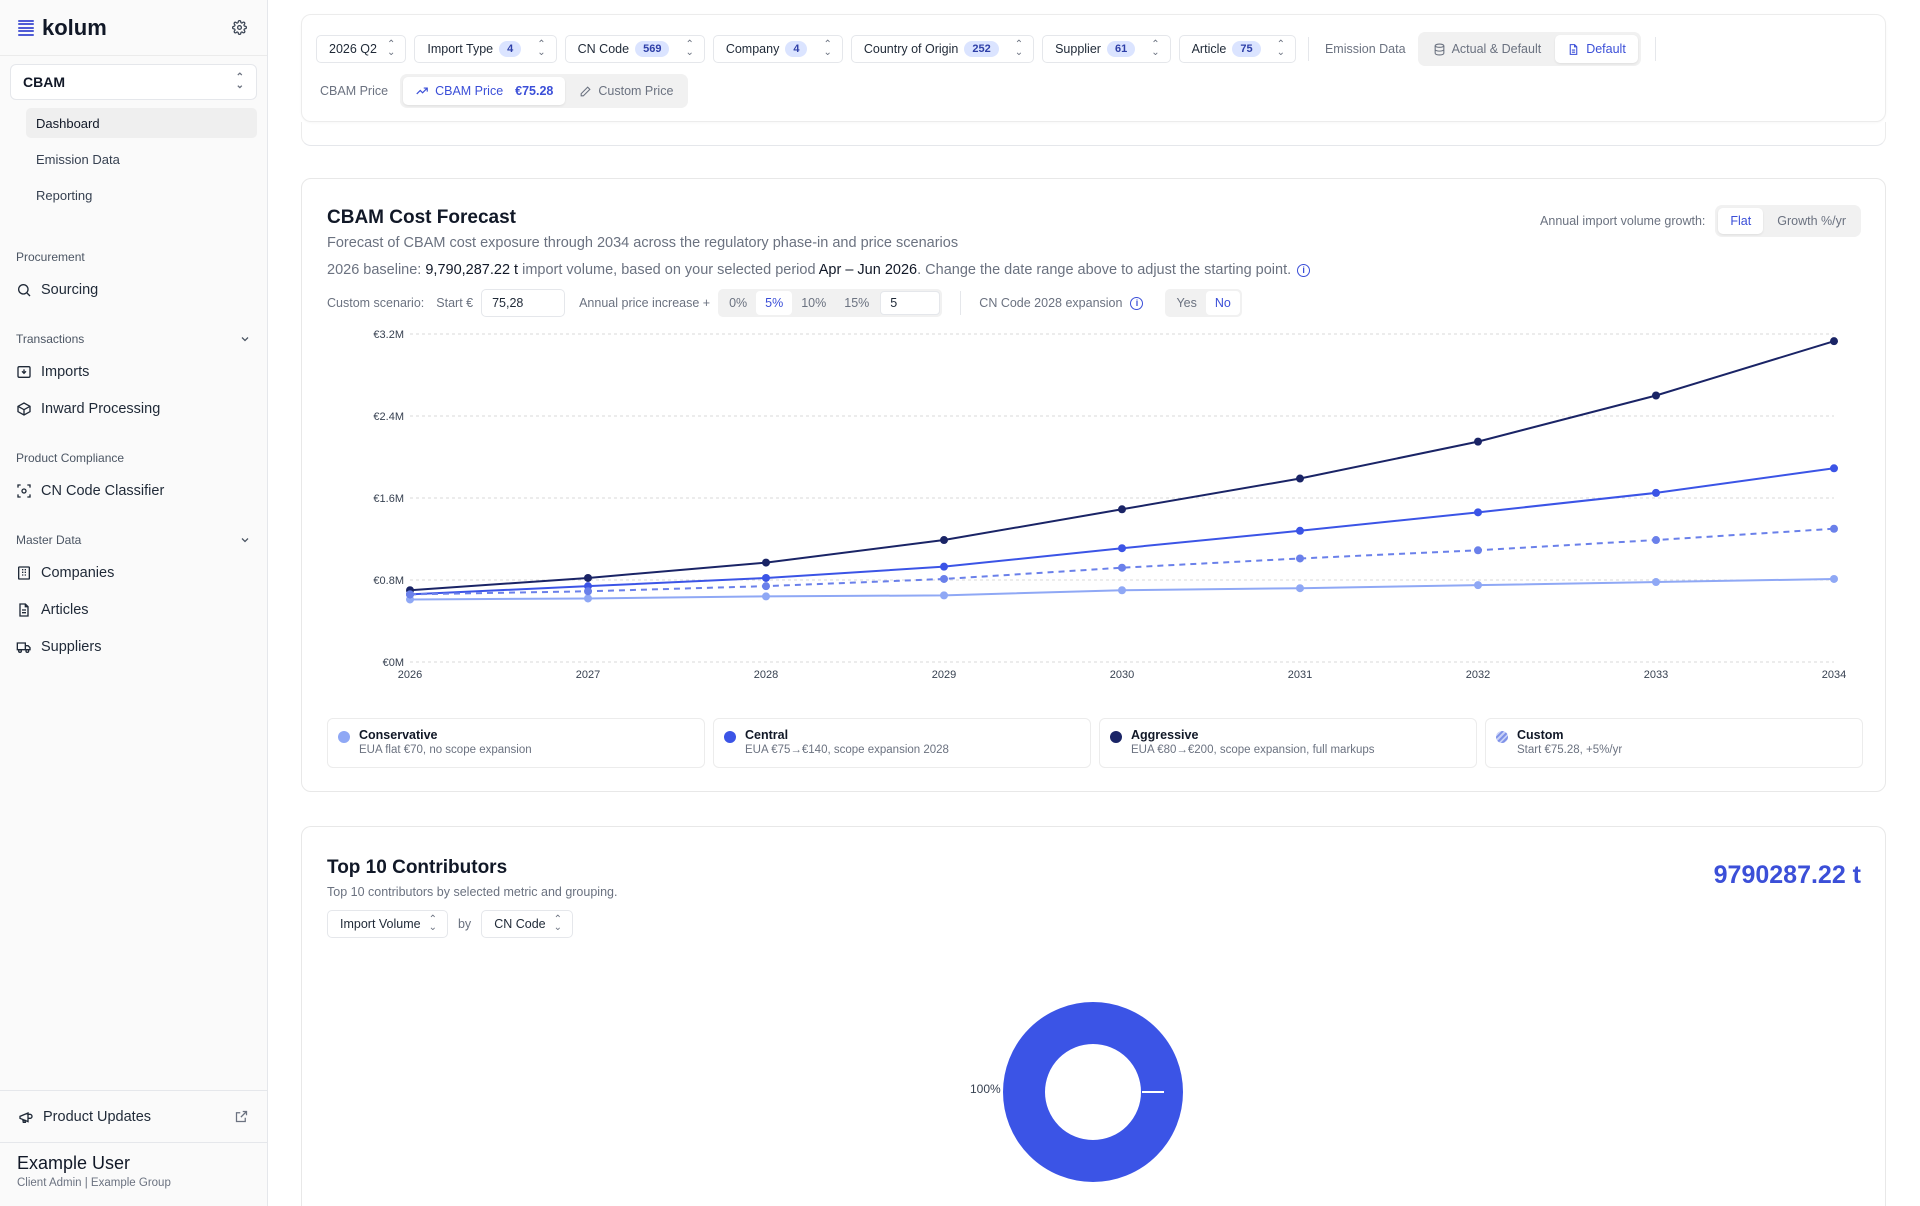 The height and width of the screenshot is (1206, 1920). I want to click on nav-section-title: Transactions, so click(133, 339).